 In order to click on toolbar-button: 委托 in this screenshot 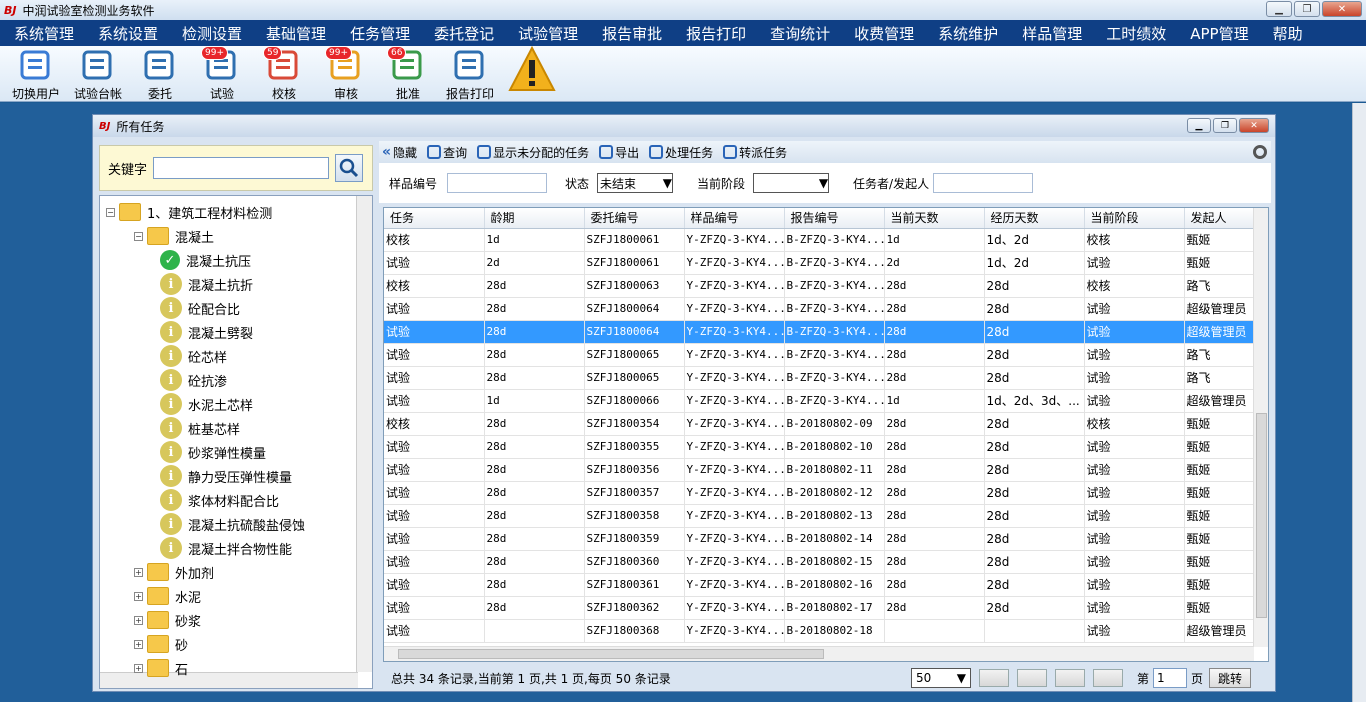, I will do `click(160, 74)`.